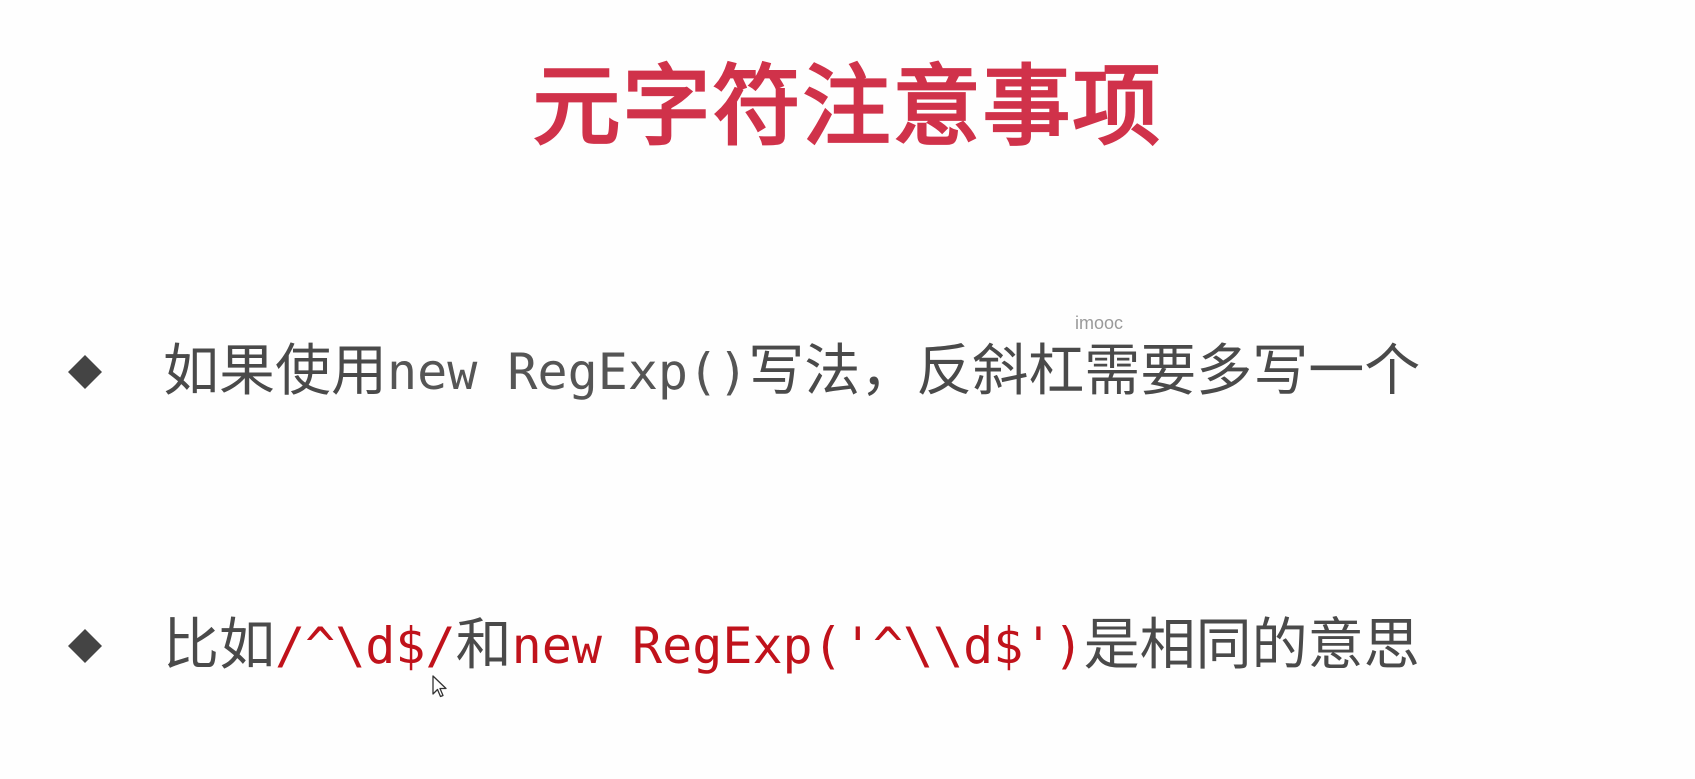 The height and width of the screenshot is (779, 1695). What do you see at coordinates (568, 372) in the screenshot?
I see `bullet-1-code: new RegExp()` at bounding box center [568, 372].